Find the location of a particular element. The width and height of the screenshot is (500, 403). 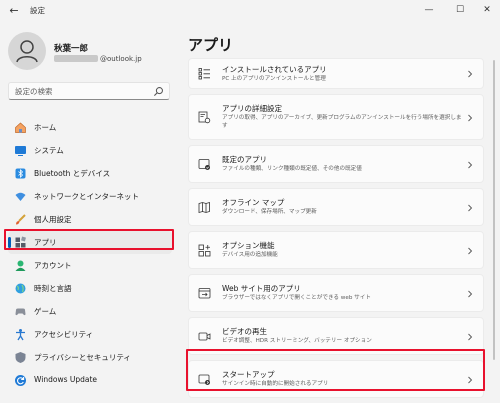

redacted-email is located at coordinates (76, 58).